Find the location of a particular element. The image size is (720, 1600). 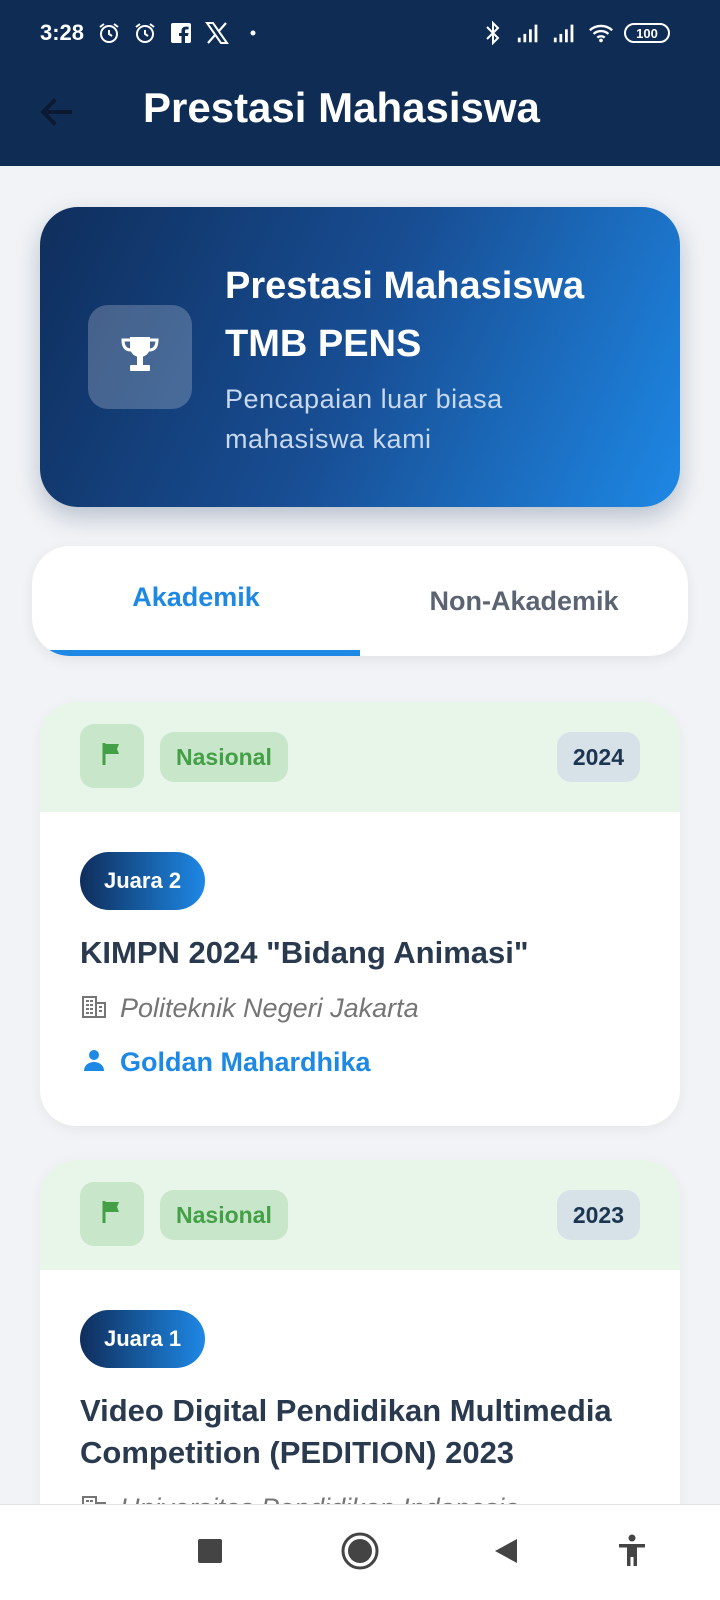

accessibility-button is located at coordinates (632, 1553).